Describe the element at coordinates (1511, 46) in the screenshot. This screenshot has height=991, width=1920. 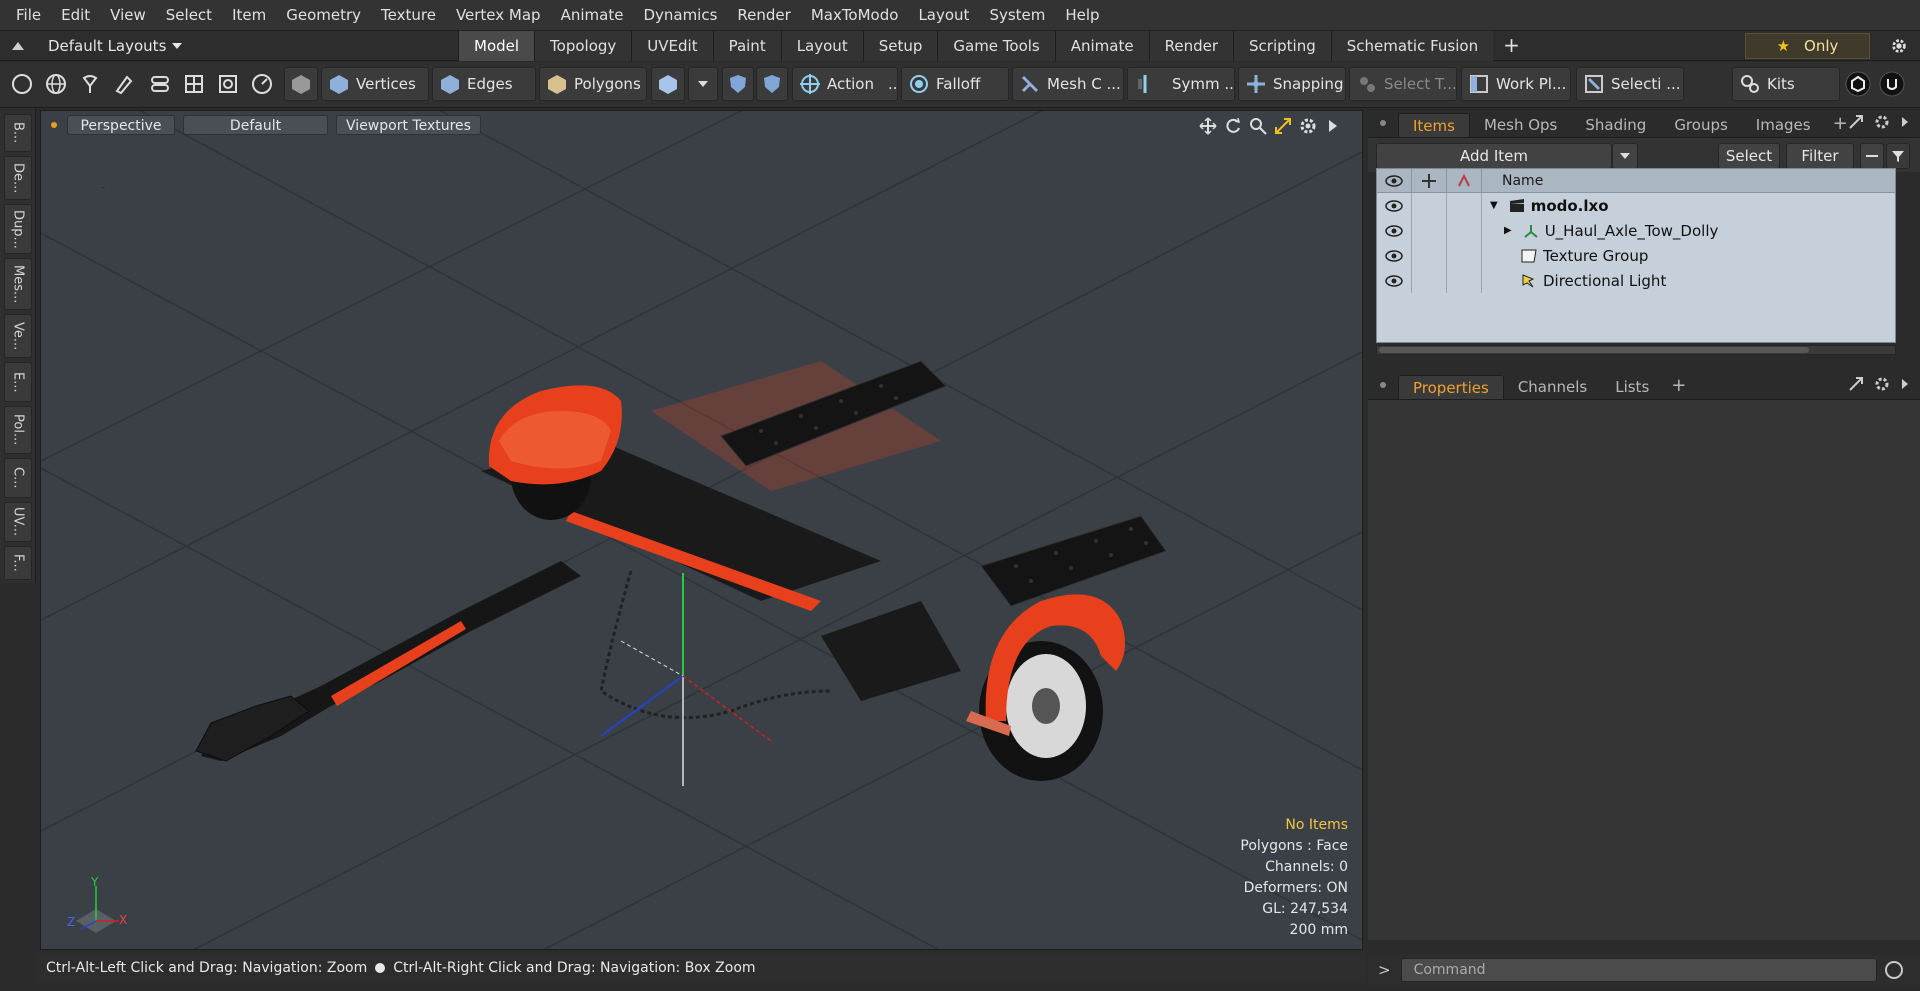
I see `add-tab-button: +` at that location.